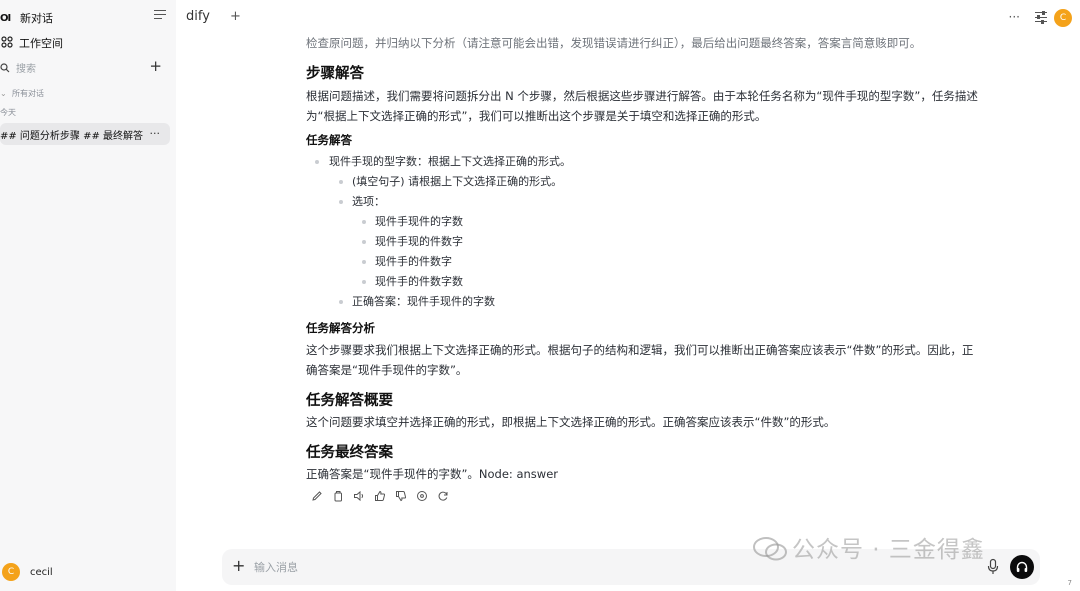 This screenshot has width=1080, height=591. I want to click on list-item: 现件手现的型字数：根据上下文选择正确的形式。, so click(450, 161).